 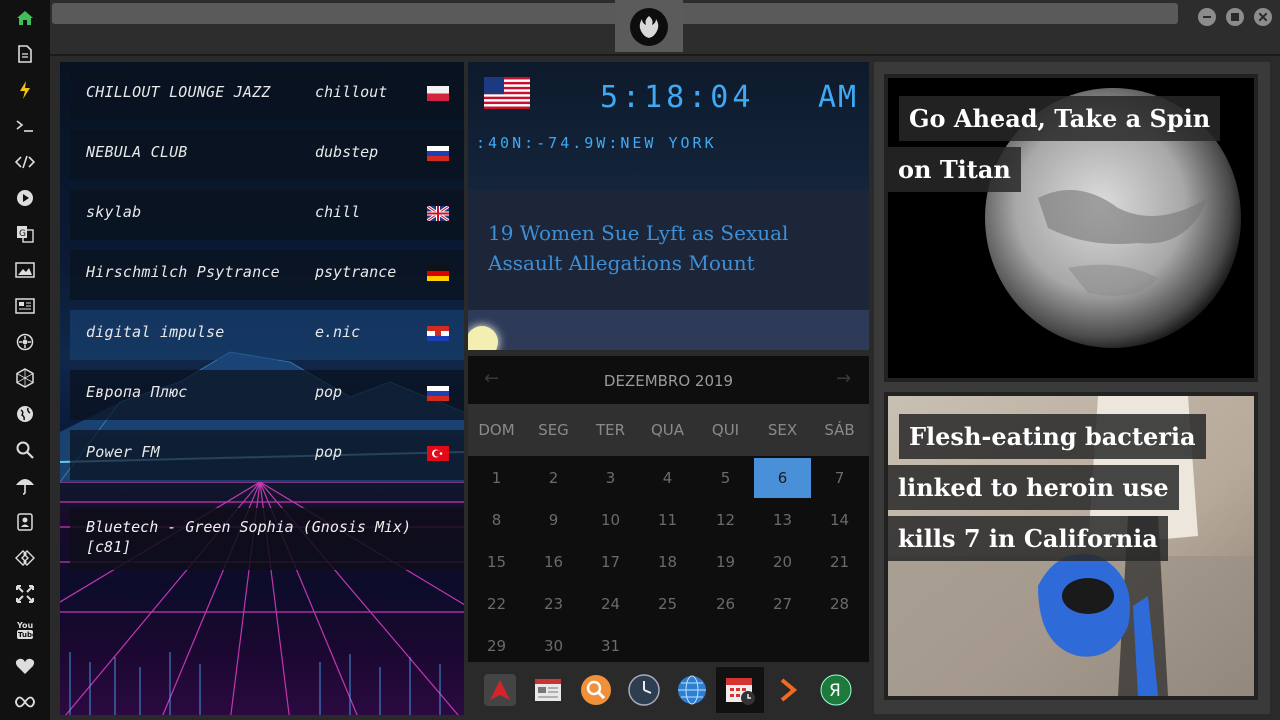 I want to click on station-genre: pop, so click(x=329, y=392).